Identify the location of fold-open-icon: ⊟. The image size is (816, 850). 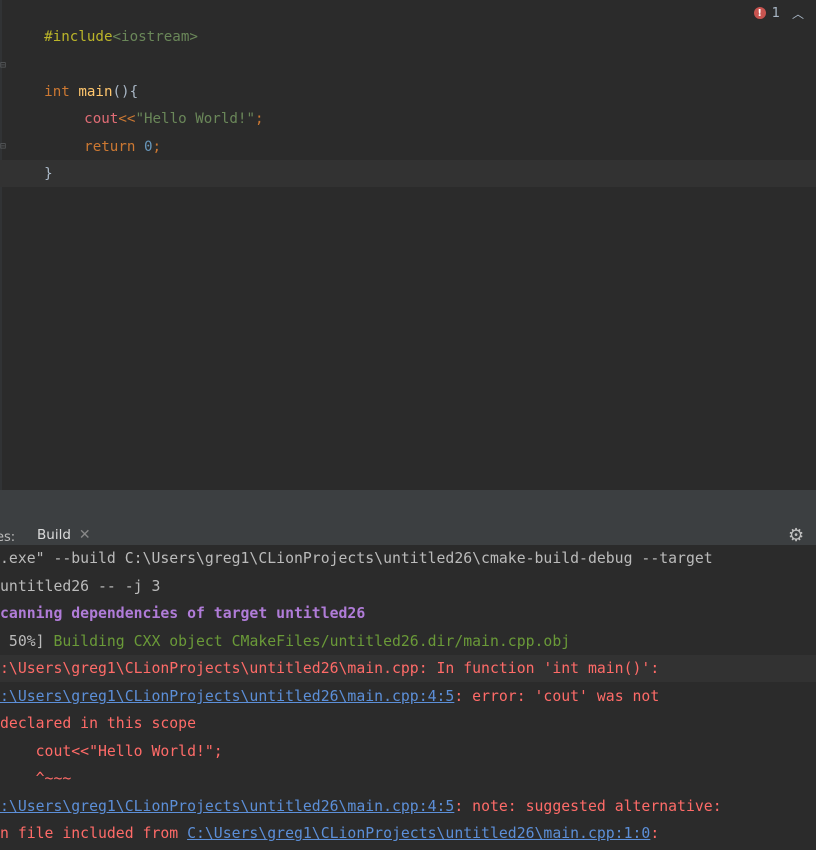
(4, 66).